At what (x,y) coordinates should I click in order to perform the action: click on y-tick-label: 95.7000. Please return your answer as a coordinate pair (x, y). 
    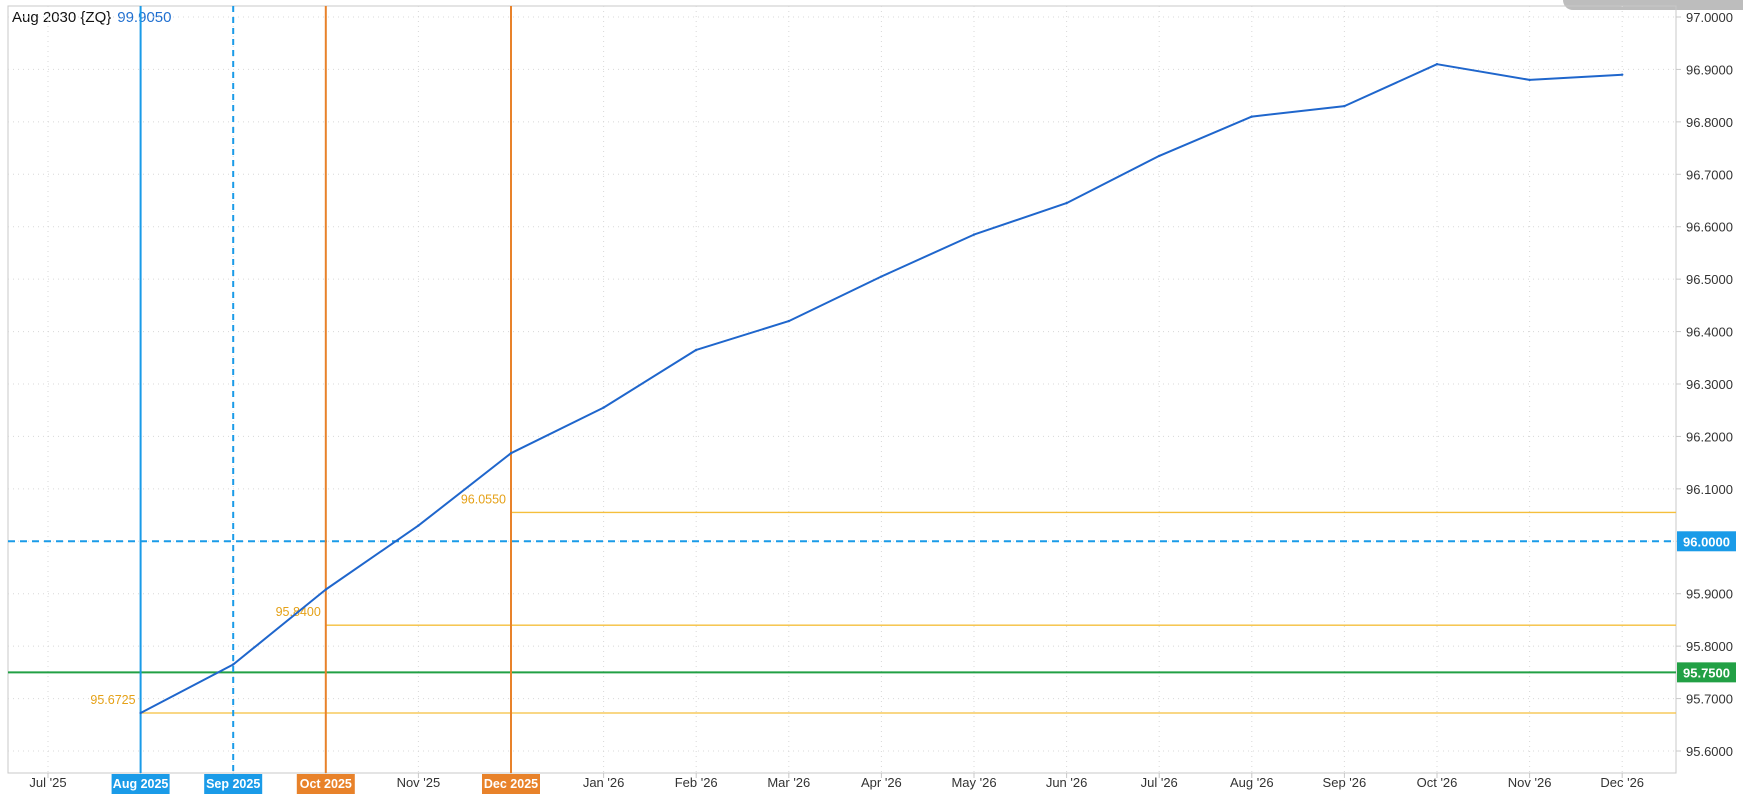
    Looking at the image, I should click on (1709, 699).